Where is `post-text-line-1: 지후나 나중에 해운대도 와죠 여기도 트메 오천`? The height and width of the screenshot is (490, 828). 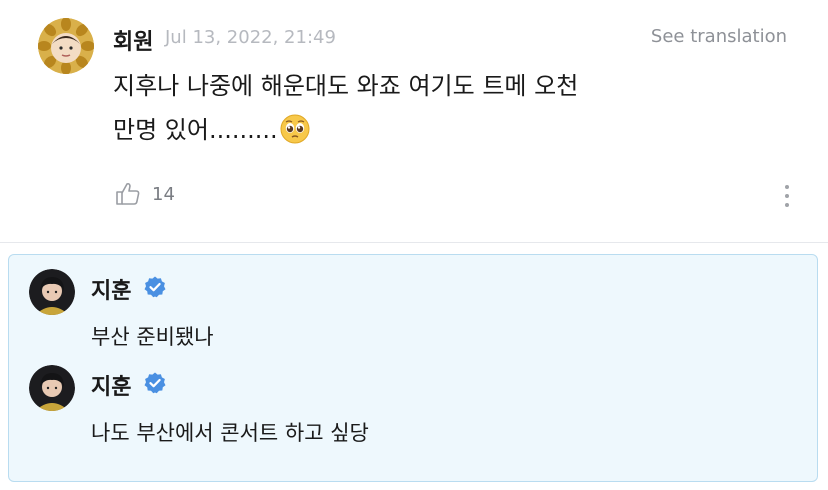
post-text-line-1: 지후나 나중에 해운대도 와죠 여기도 트메 오천 is located at coordinates (346, 86).